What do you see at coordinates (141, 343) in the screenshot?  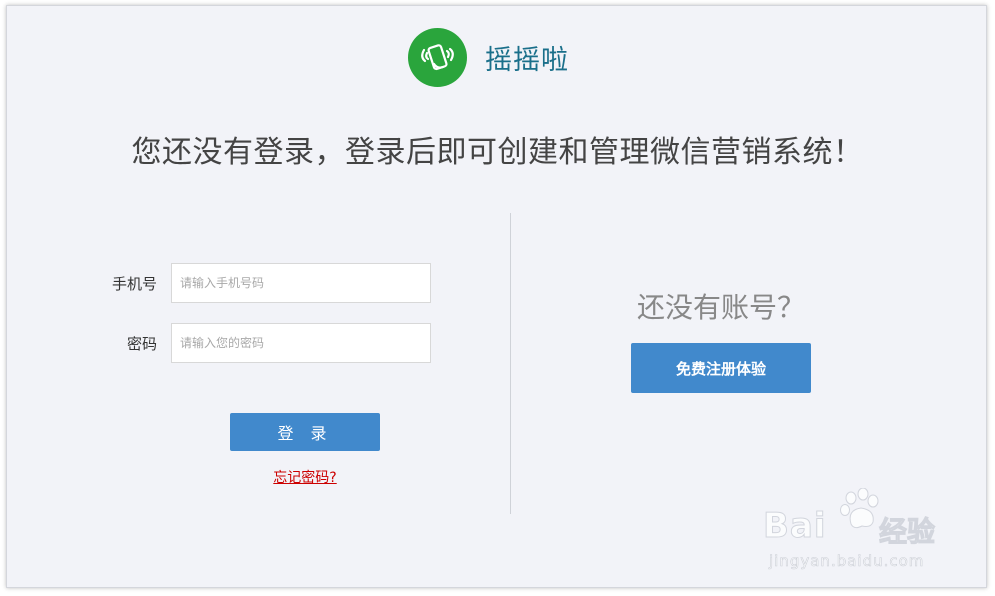 I see `password-label: 密码` at bounding box center [141, 343].